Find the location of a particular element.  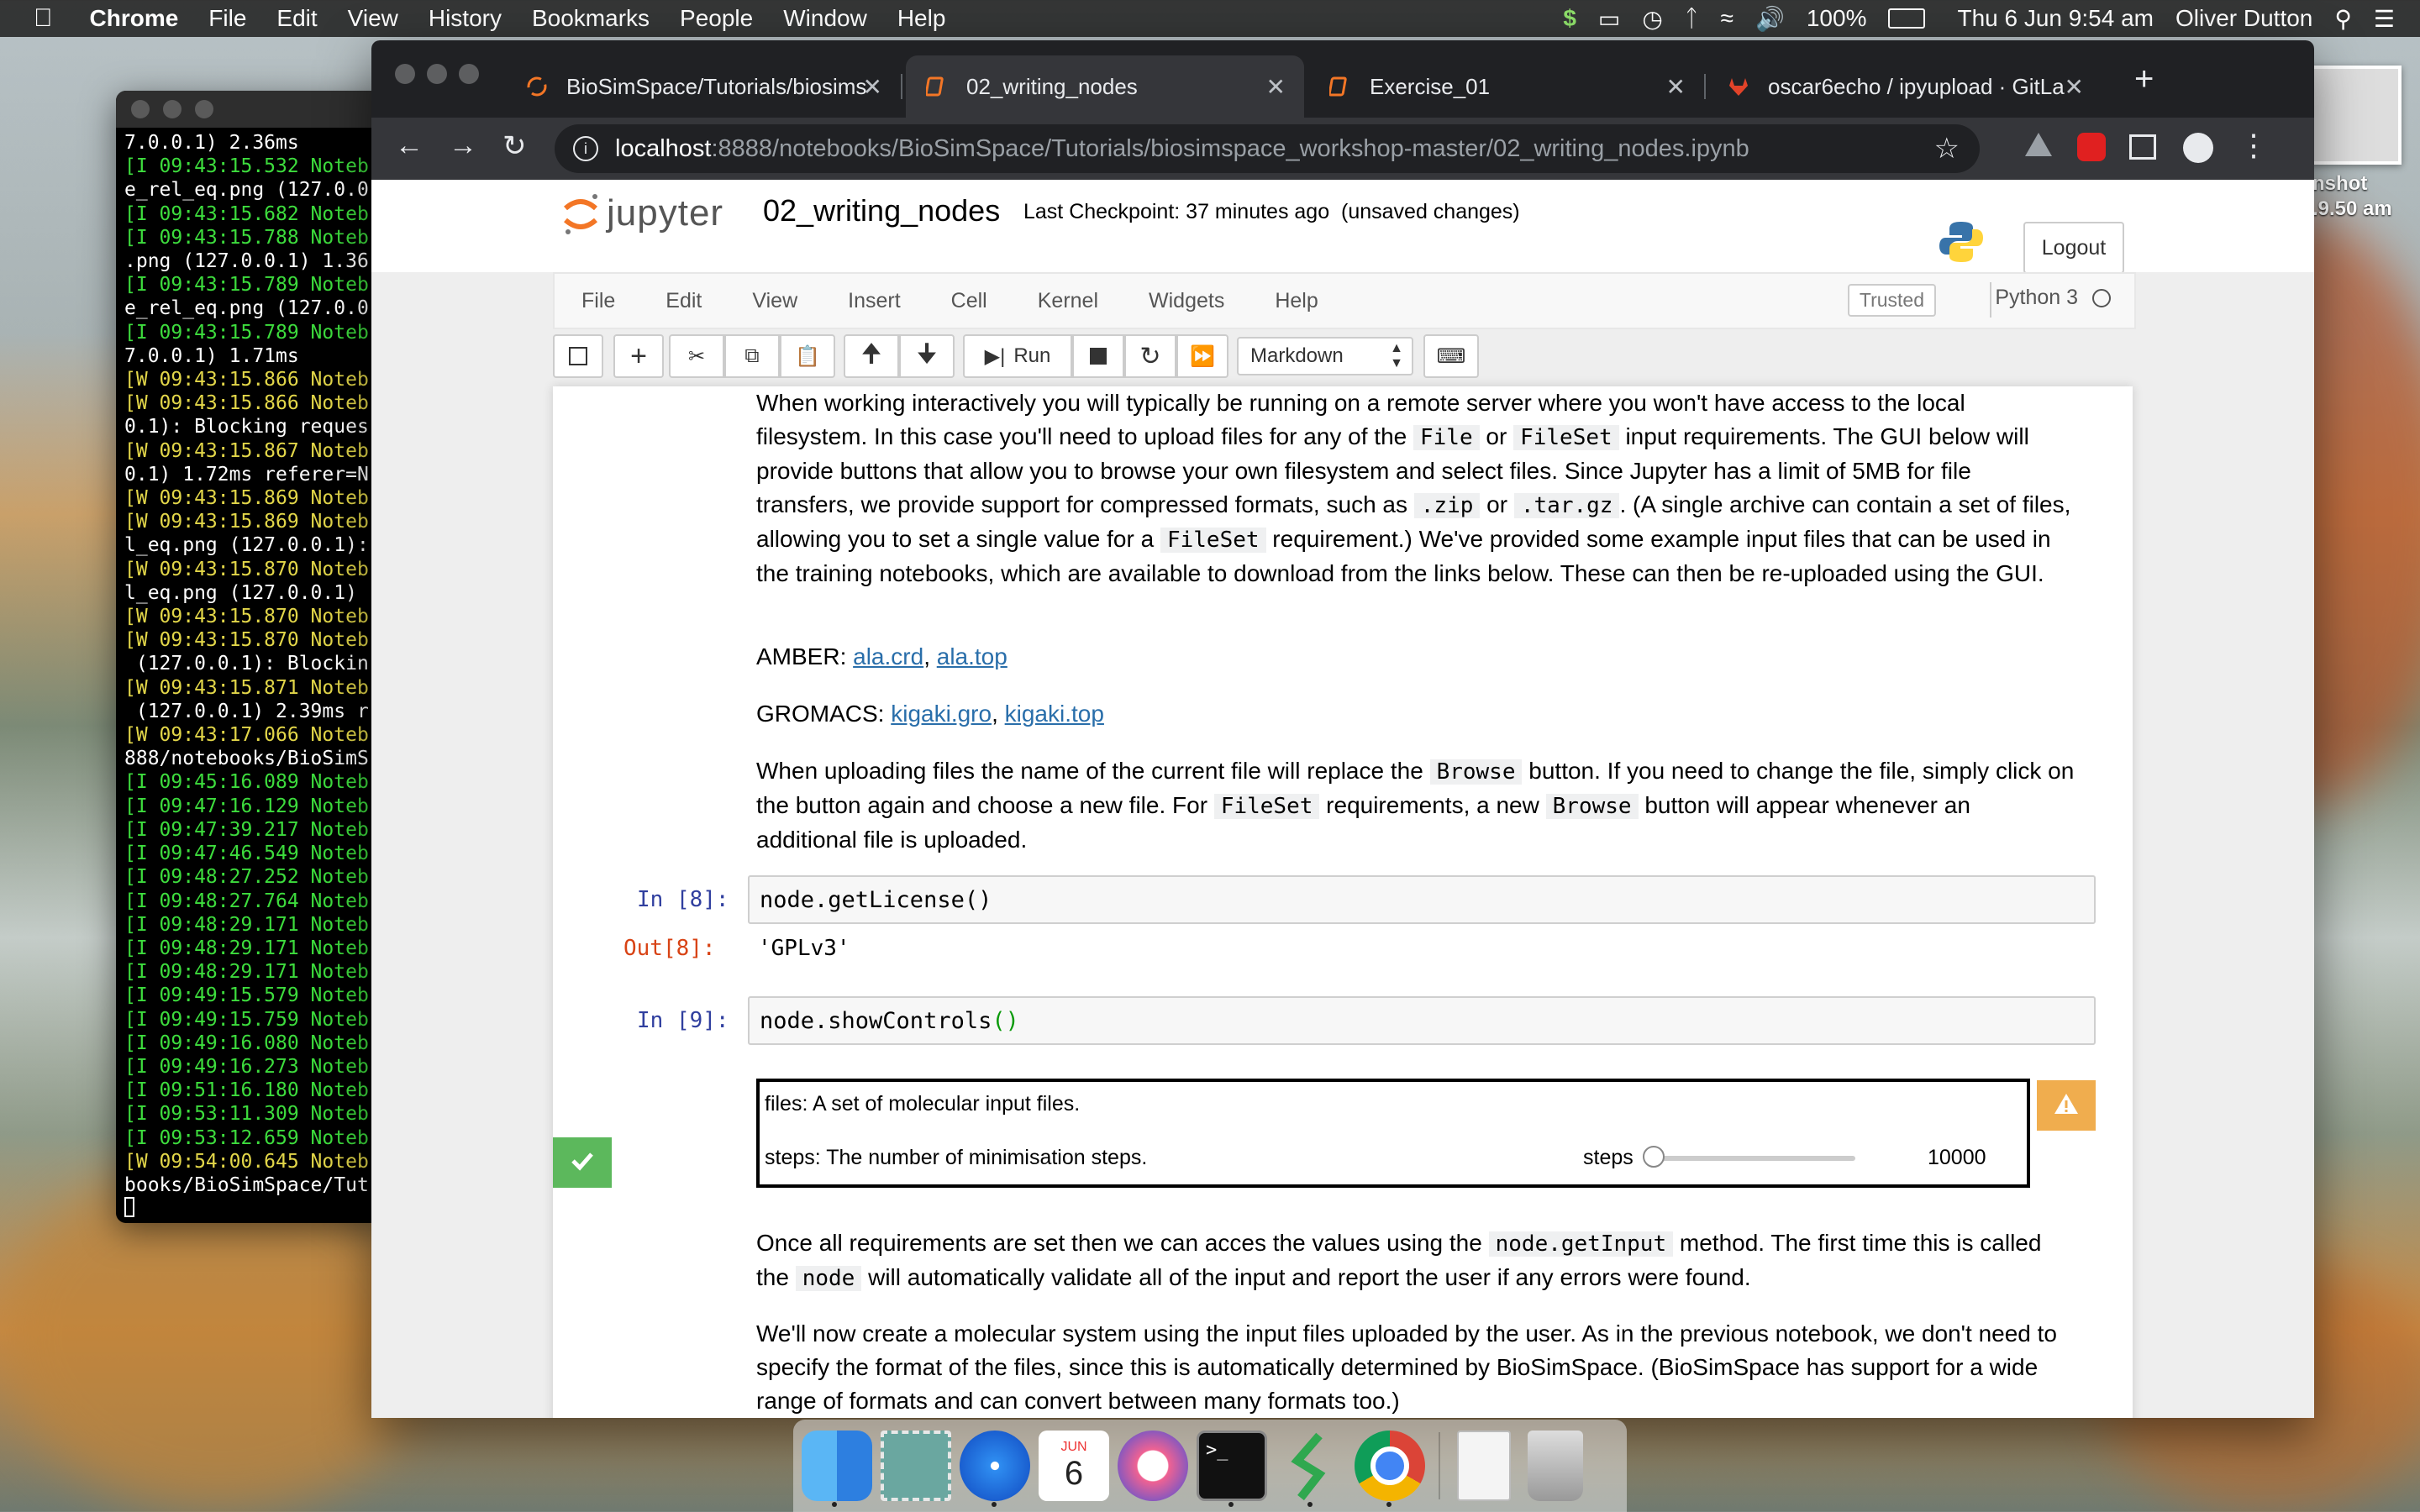

menubar-item-bookmarks: Bookmarks is located at coordinates (591, 18).